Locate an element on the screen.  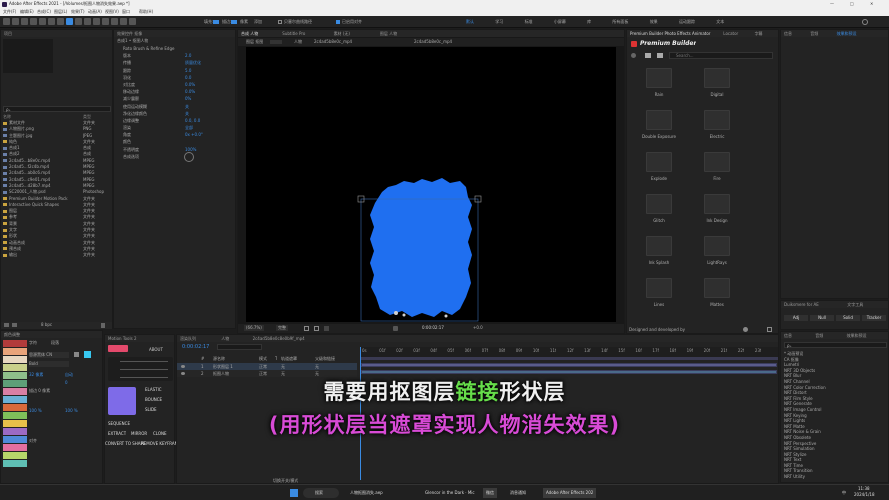
brush-tool-icon is located at coordinates (96, 21).